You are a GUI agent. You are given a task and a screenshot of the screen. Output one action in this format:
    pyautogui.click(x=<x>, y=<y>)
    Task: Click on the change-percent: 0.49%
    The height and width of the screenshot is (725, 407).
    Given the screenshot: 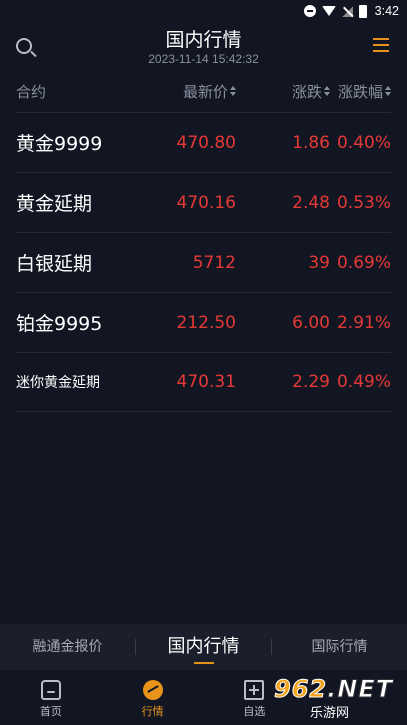 What is the action you would take?
    pyautogui.click(x=363, y=382)
    